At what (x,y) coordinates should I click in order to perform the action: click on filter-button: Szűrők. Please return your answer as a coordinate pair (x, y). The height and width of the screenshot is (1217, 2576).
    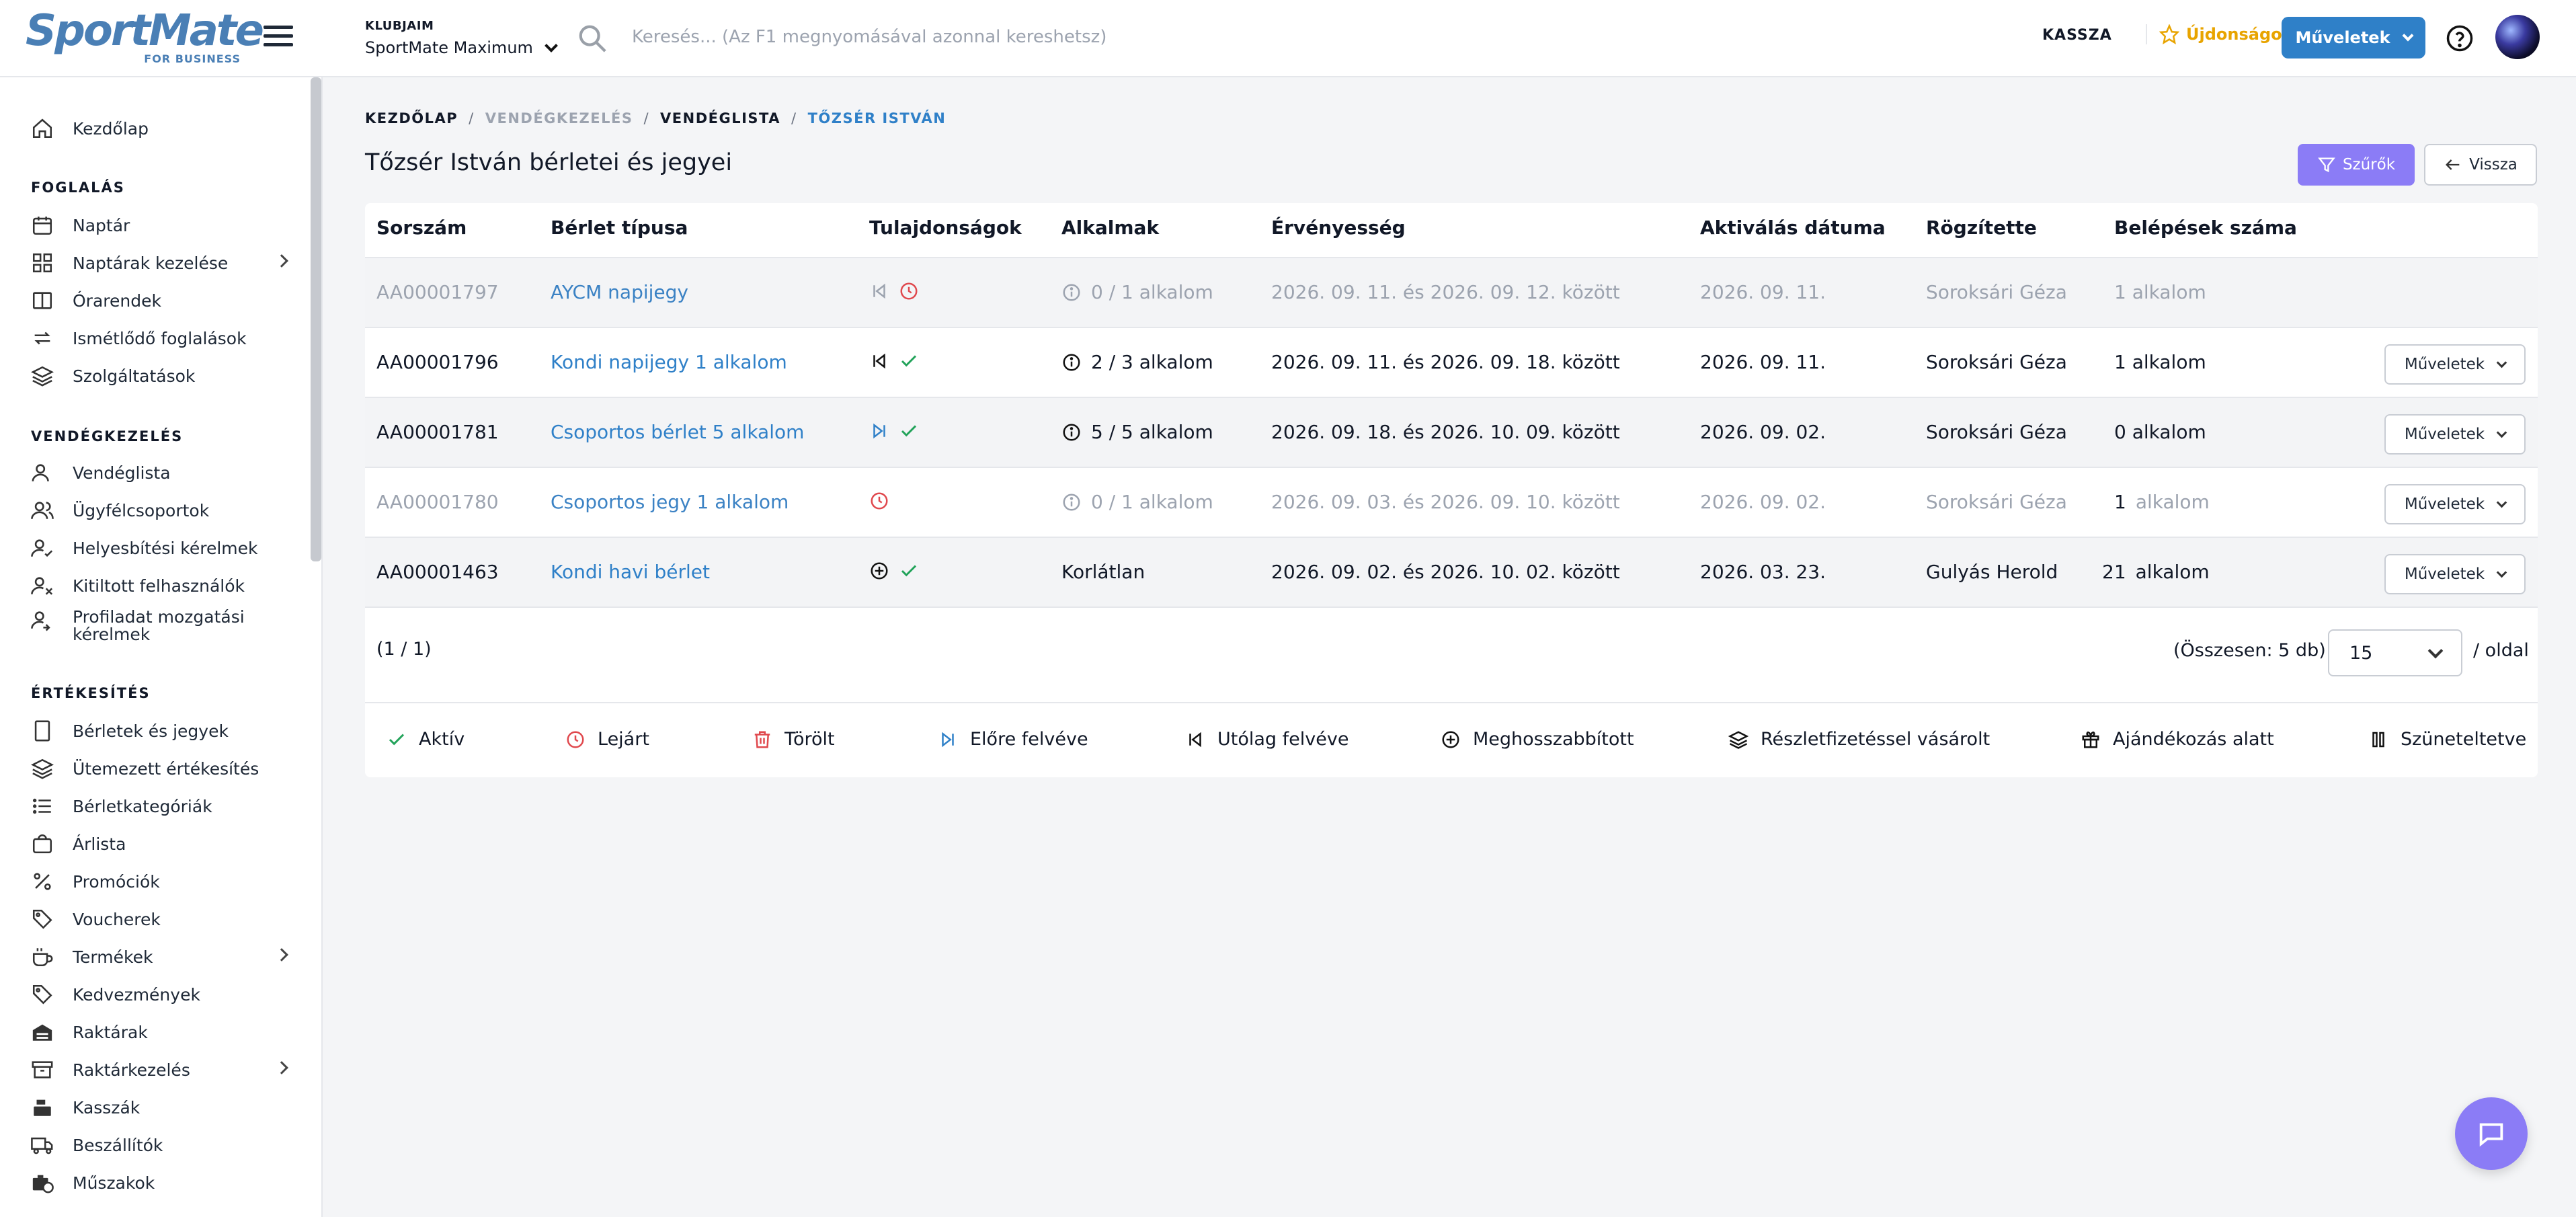
    Looking at the image, I should click on (2356, 165).